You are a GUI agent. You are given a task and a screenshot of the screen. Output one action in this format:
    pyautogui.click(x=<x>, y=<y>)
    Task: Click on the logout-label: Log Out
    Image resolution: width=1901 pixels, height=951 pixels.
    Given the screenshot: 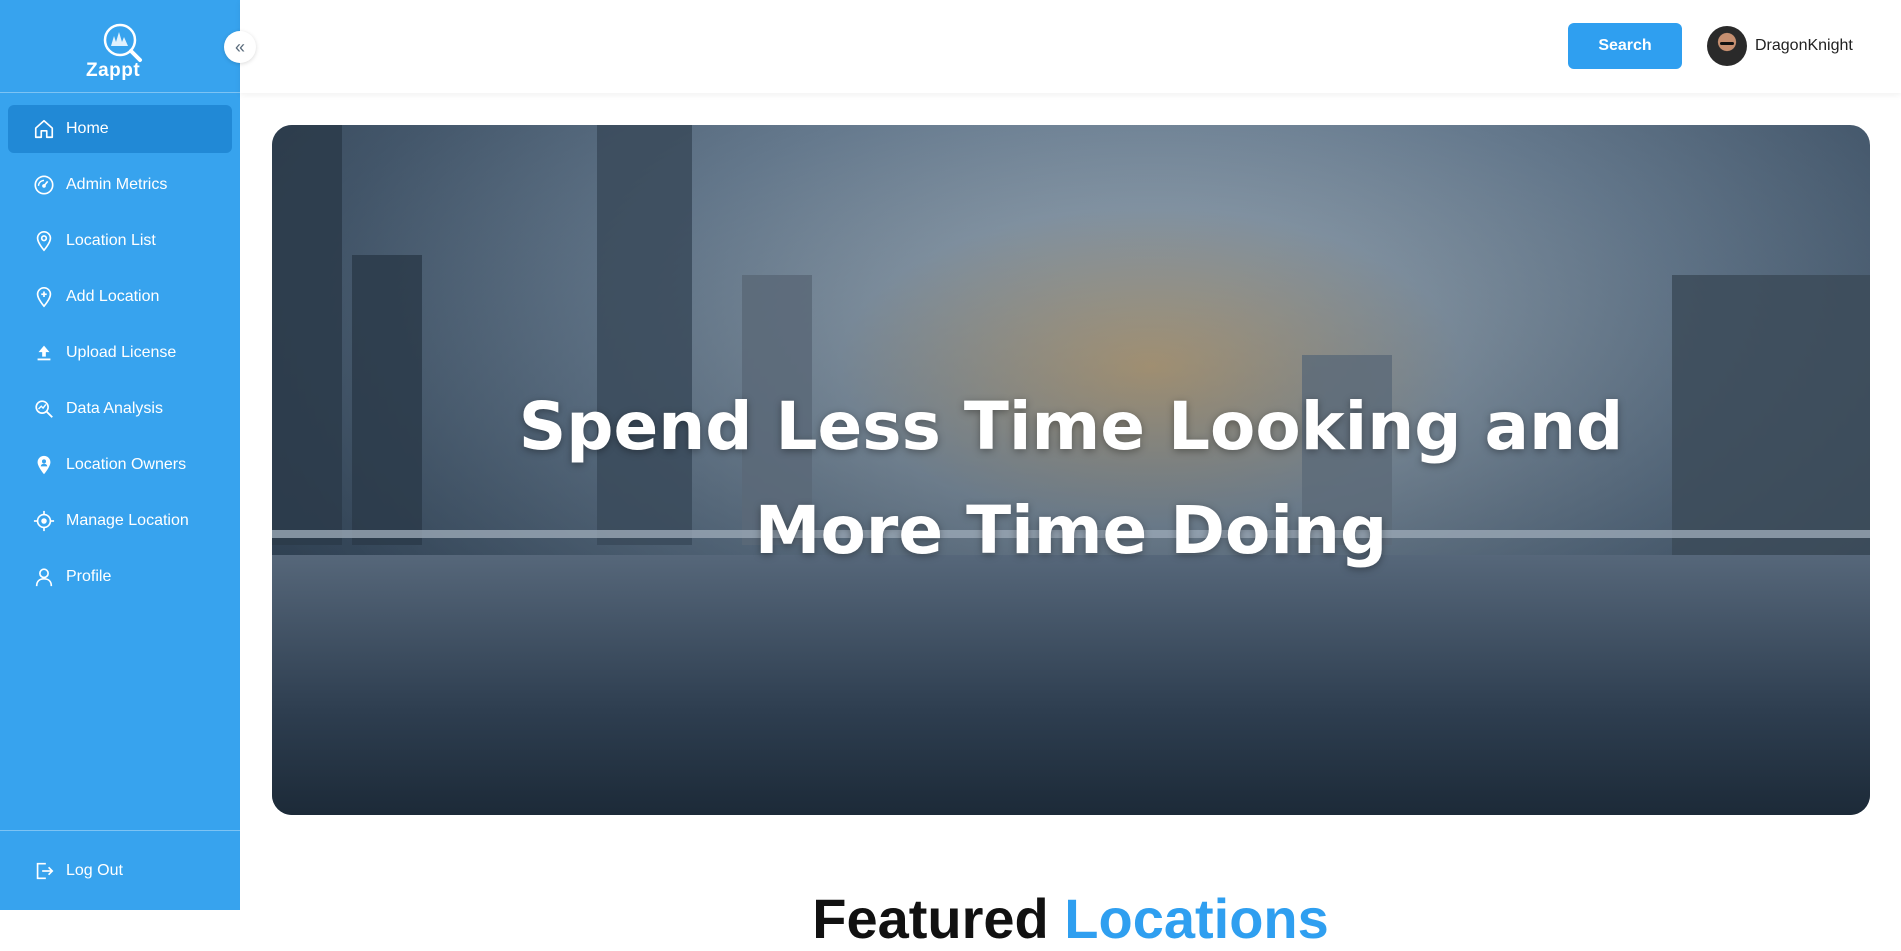 What is the action you would take?
    pyautogui.click(x=94, y=870)
    